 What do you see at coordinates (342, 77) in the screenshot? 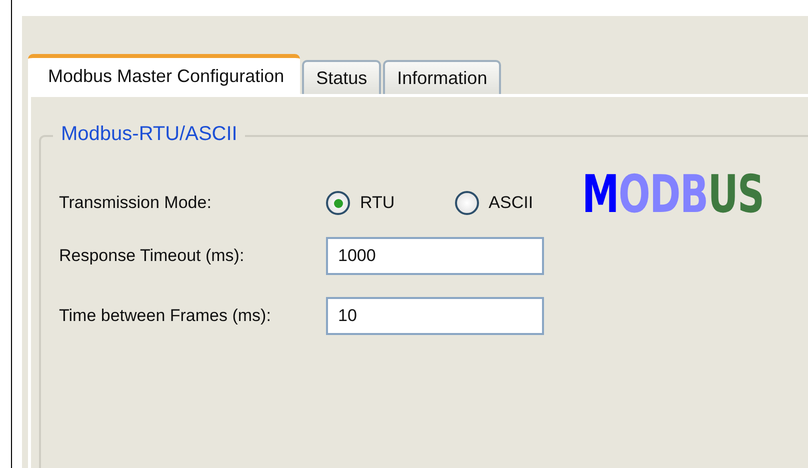
I see `tab: Status` at bounding box center [342, 77].